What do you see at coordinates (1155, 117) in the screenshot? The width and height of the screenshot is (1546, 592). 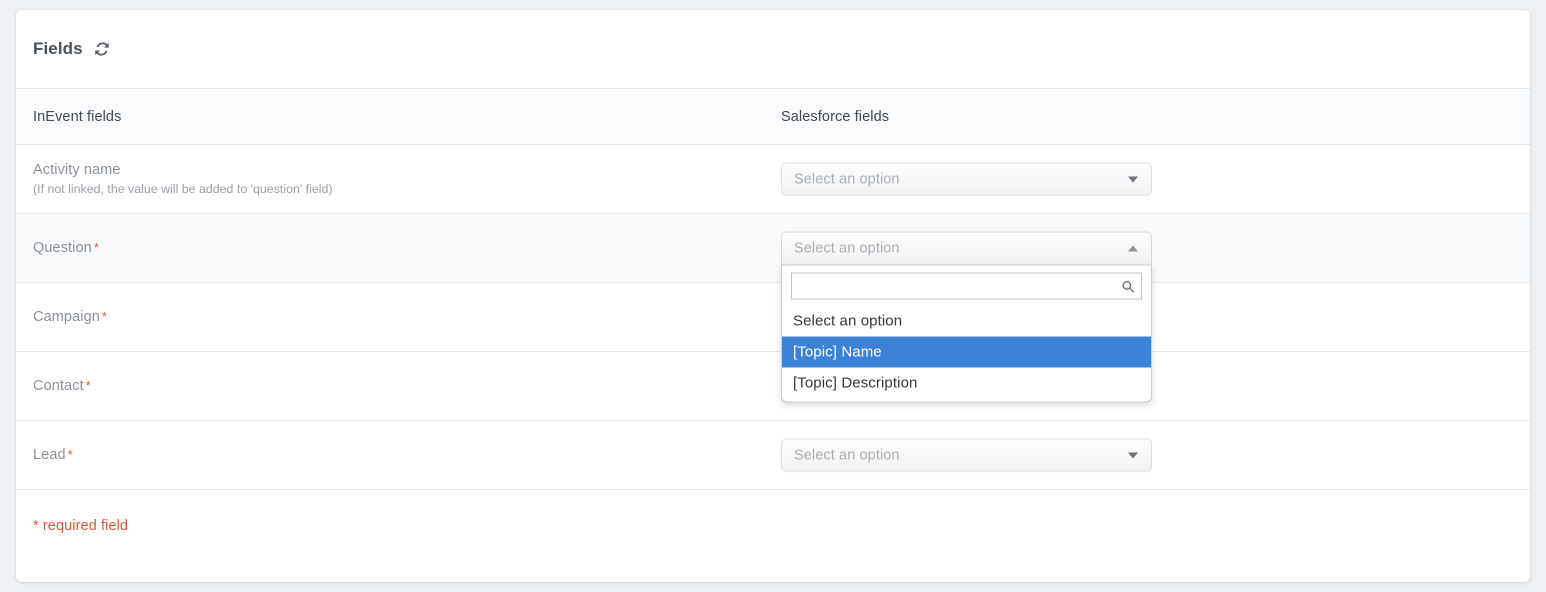 I see `header-cell-right: Salesforce fields` at bounding box center [1155, 117].